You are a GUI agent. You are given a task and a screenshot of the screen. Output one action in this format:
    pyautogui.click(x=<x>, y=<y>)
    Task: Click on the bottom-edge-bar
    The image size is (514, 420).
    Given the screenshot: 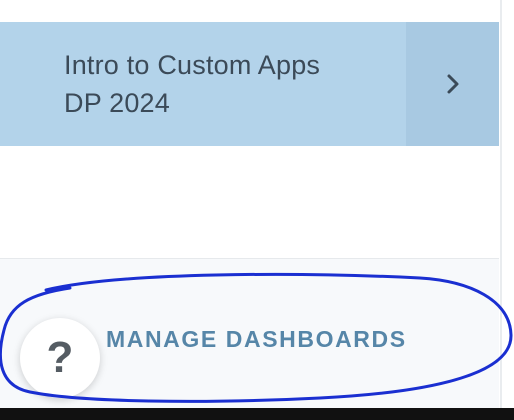 What is the action you would take?
    pyautogui.click(x=257, y=414)
    